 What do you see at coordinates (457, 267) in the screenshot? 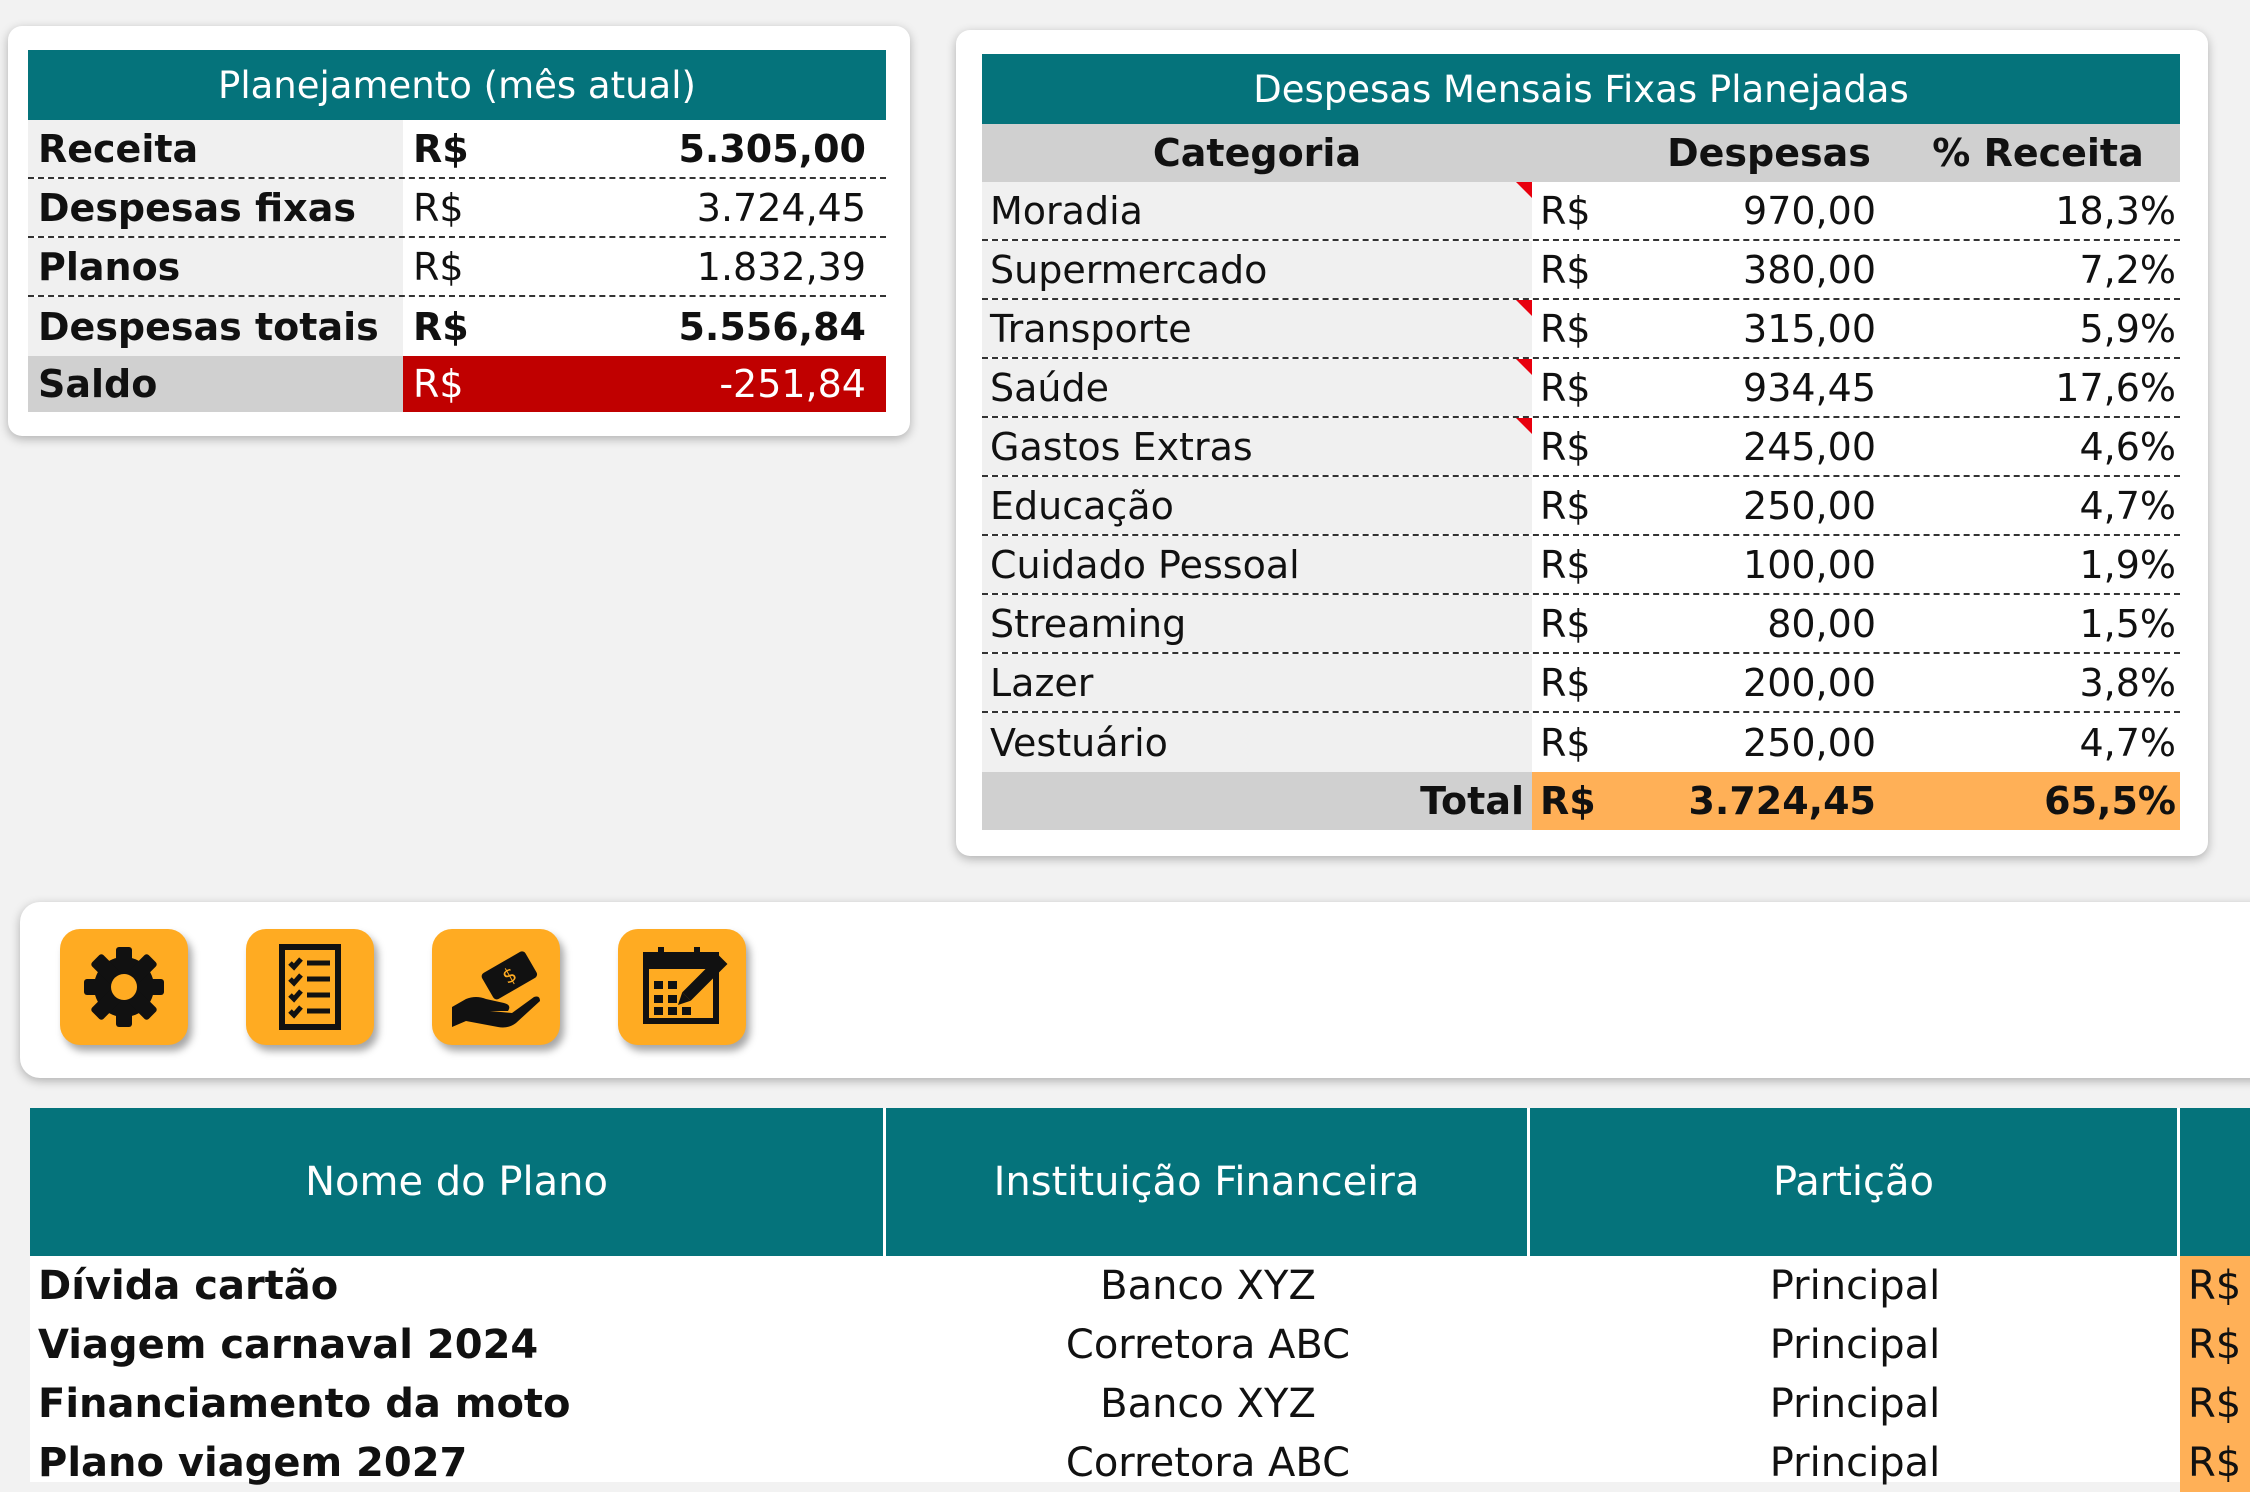
I see `planning-row-planos: Planos R$ 1.832,39` at bounding box center [457, 267].